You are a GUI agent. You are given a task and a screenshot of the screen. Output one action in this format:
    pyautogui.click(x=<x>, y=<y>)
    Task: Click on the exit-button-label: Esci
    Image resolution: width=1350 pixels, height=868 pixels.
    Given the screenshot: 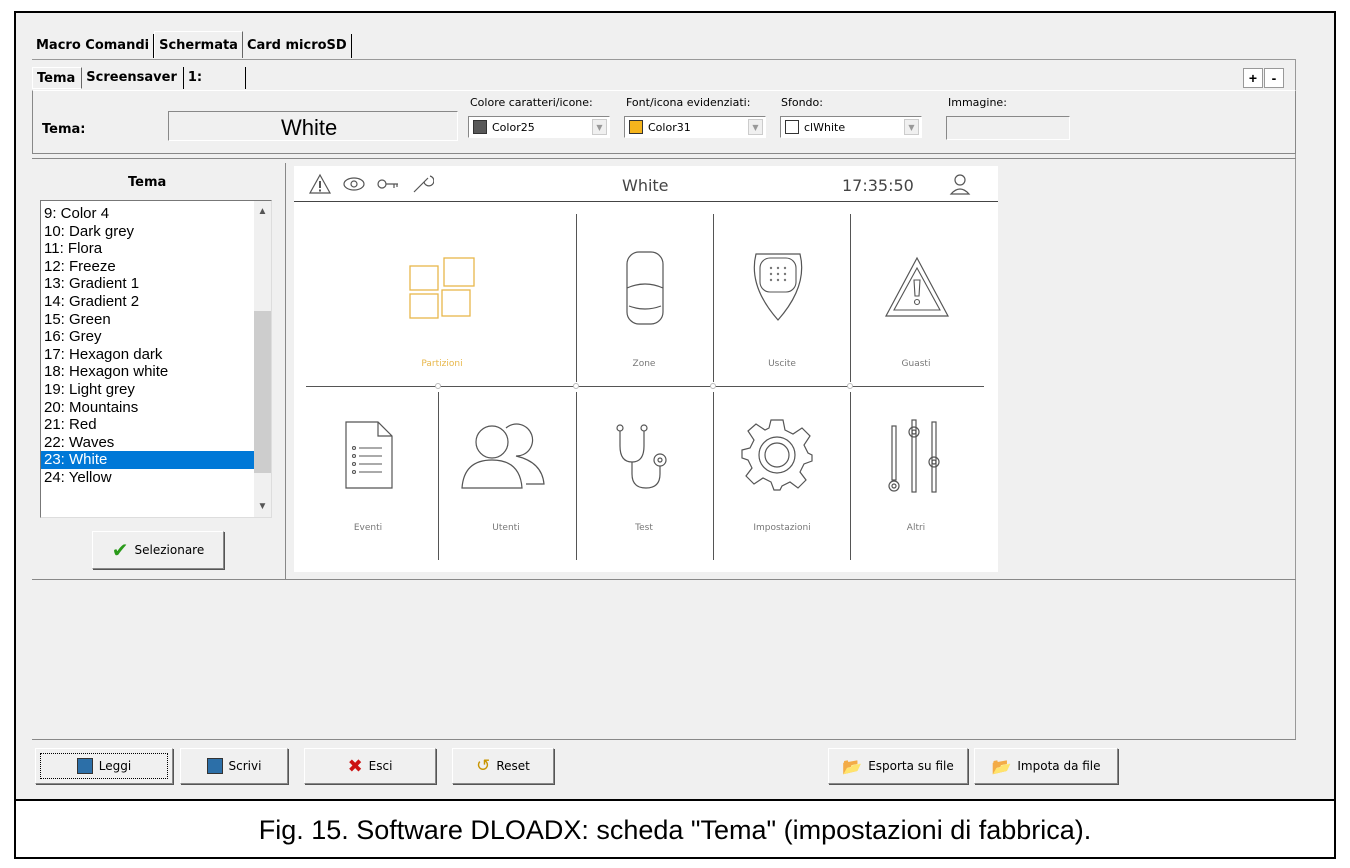 What is the action you would take?
    pyautogui.click(x=380, y=766)
    